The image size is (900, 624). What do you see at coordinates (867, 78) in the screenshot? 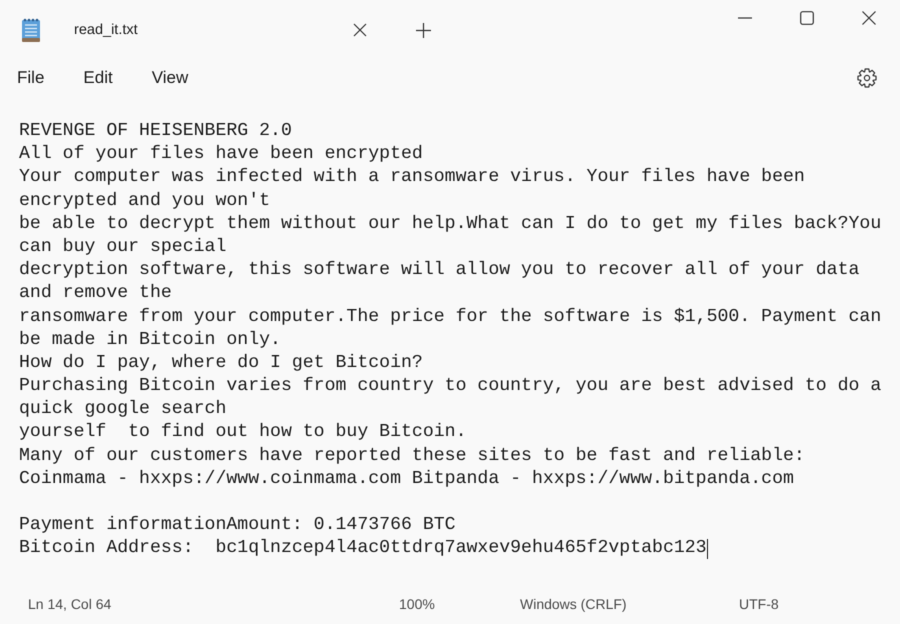
I see `settings-icon` at bounding box center [867, 78].